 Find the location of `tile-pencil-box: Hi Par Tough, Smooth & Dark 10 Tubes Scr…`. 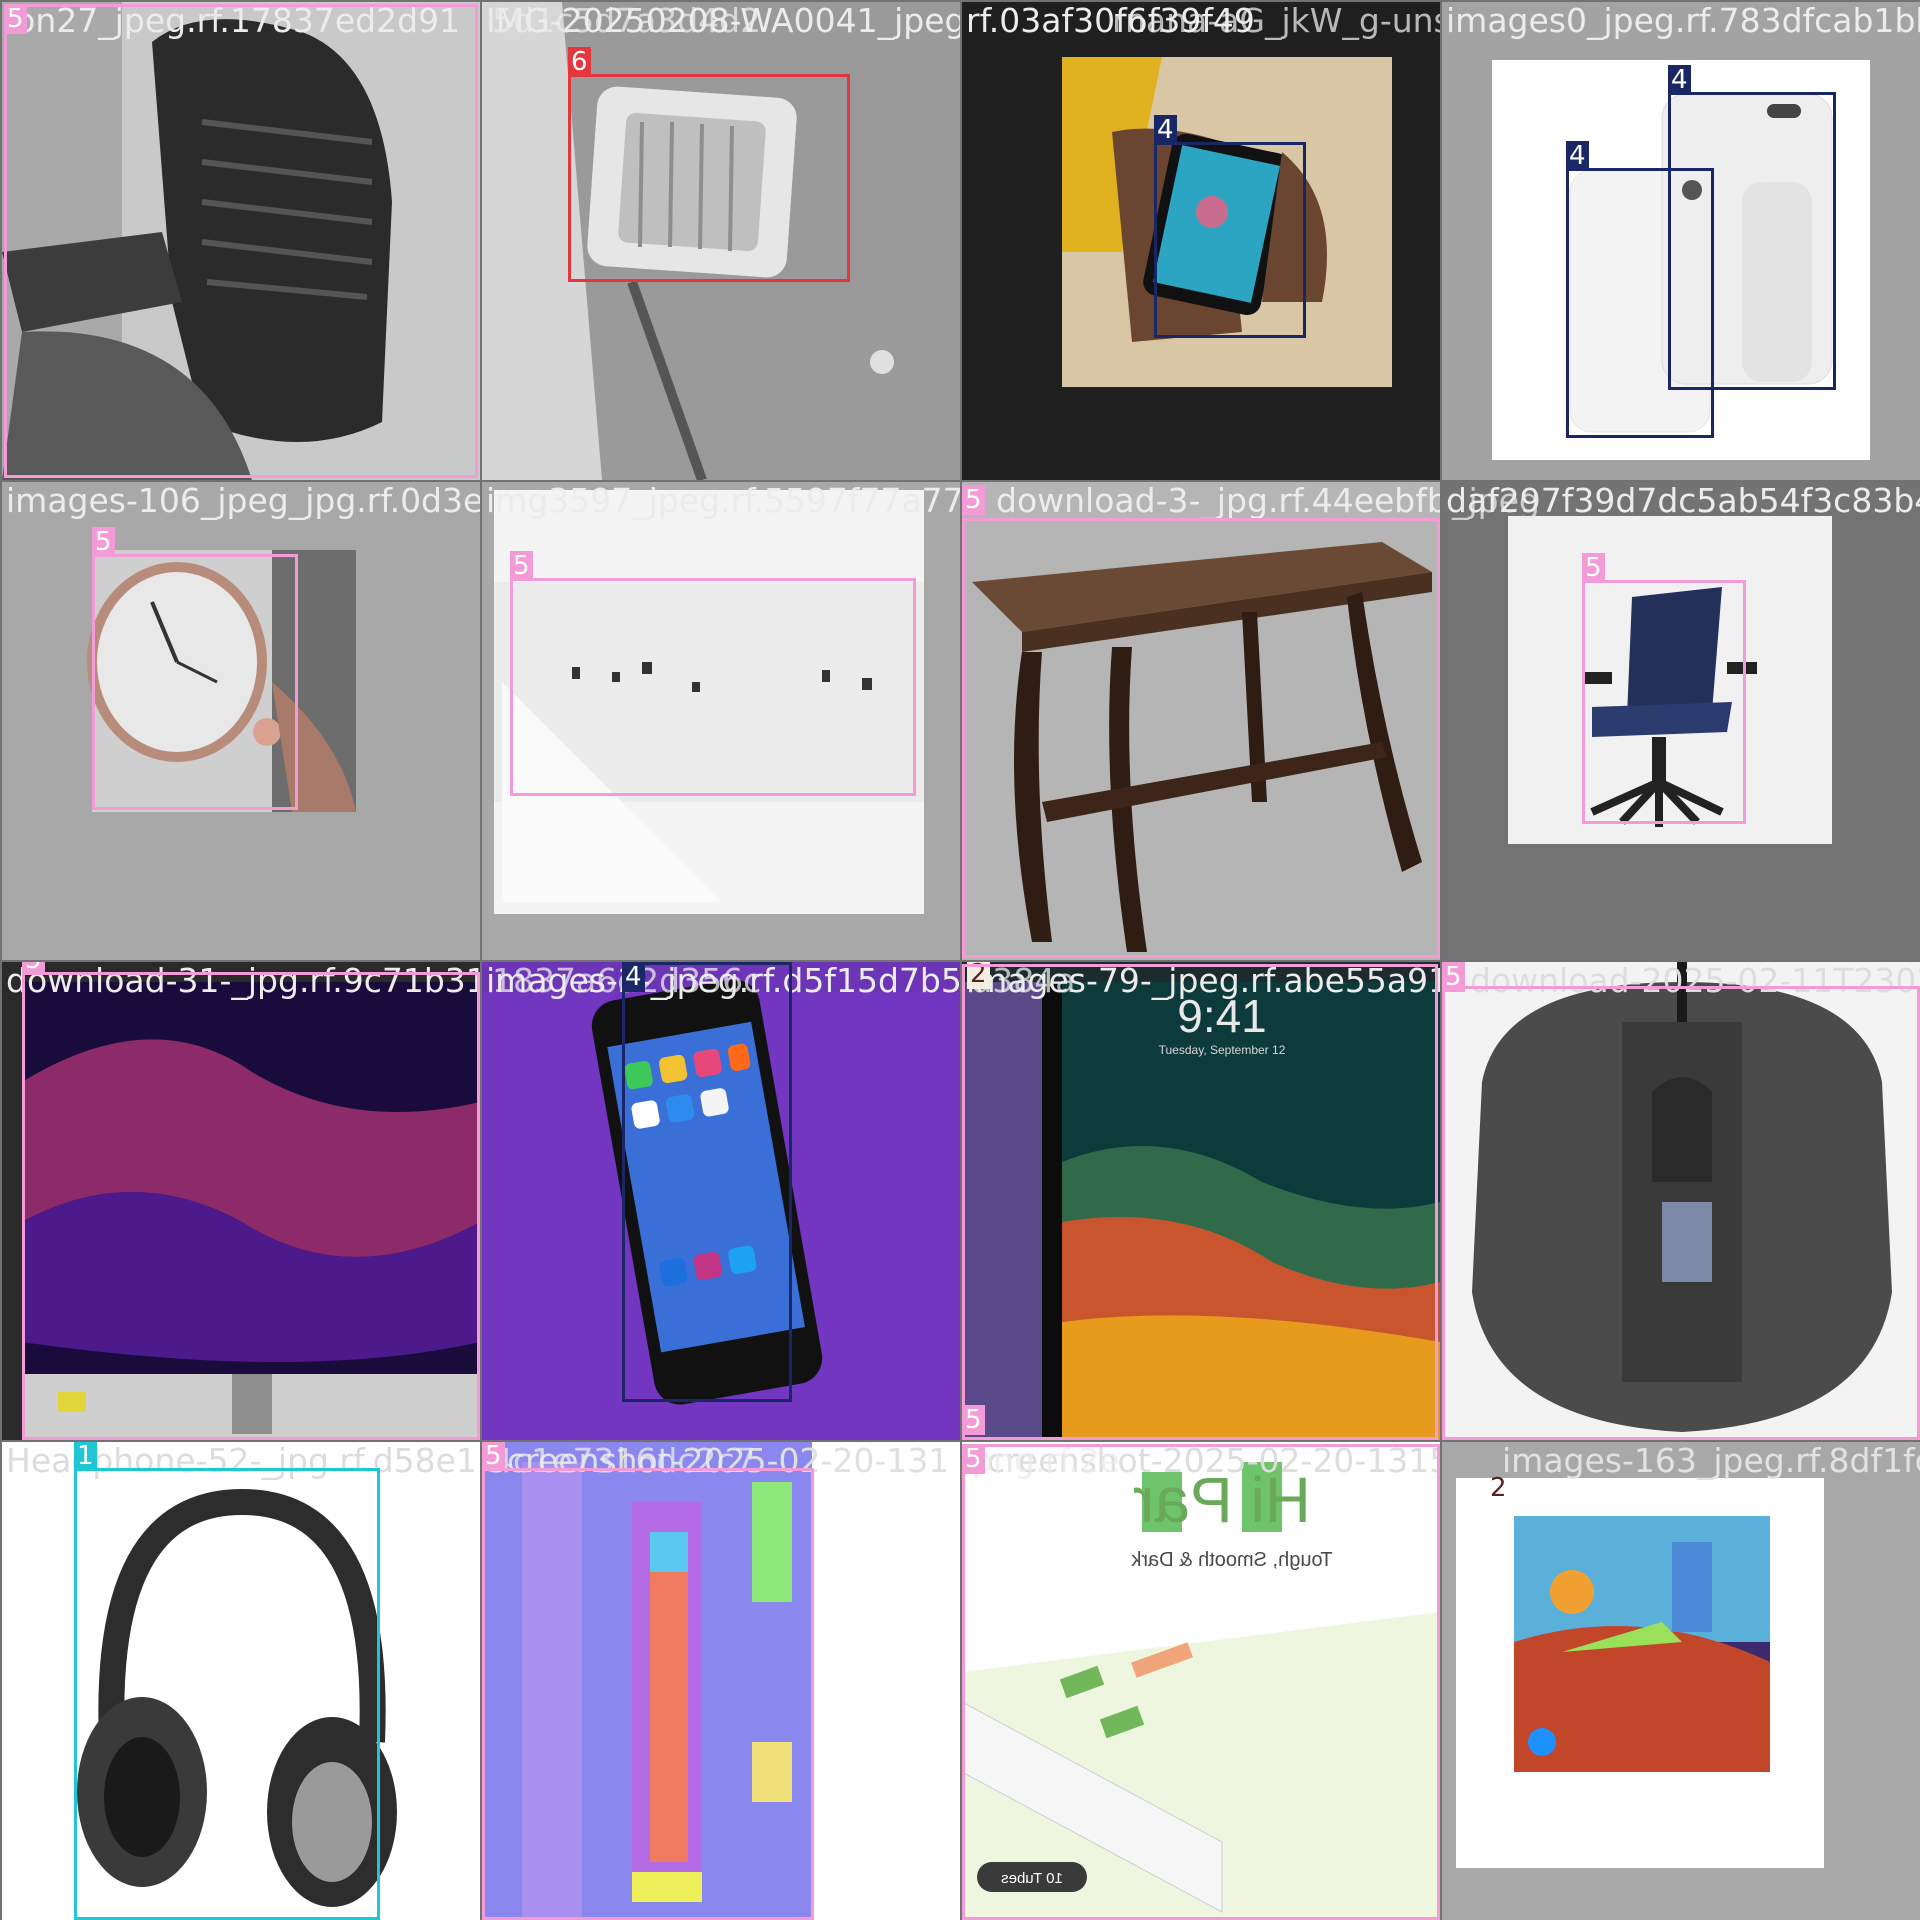

tile-pencil-box: Hi Par Tough, Smooth & Dark 10 Tubes Scr… is located at coordinates (1201, 1681).